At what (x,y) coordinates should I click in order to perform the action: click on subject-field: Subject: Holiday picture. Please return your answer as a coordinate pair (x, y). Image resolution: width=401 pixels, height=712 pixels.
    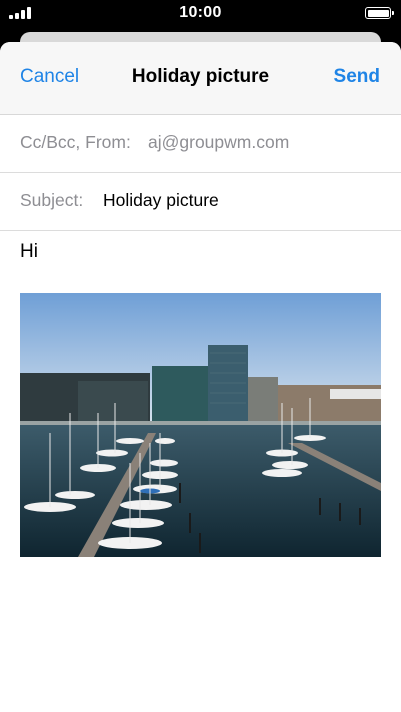
    Looking at the image, I should click on (200, 201).